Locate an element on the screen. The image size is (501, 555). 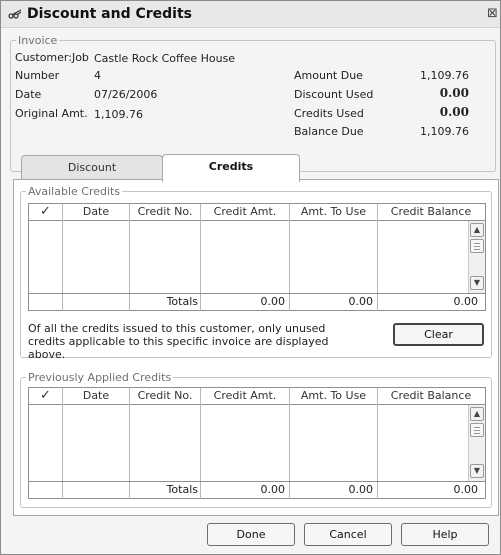
done-button: Done is located at coordinates (251, 534).